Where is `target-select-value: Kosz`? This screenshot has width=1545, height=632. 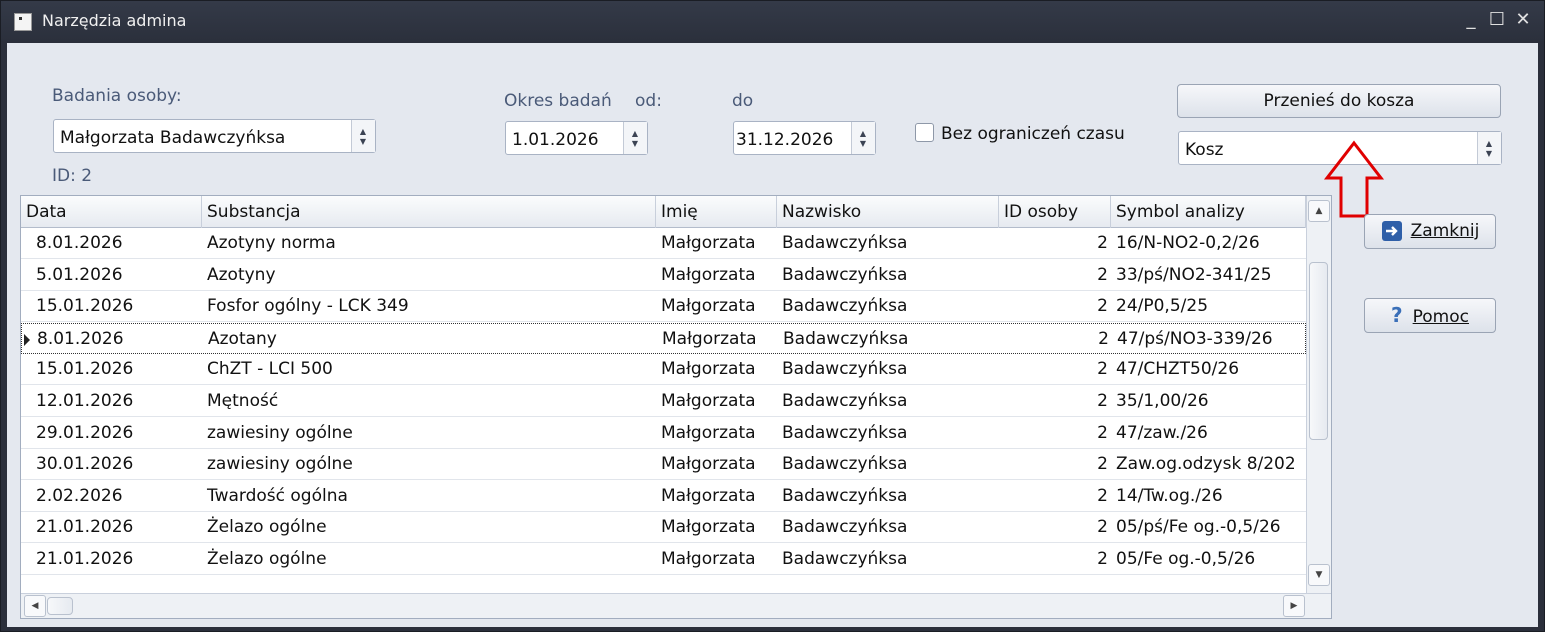 target-select-value: Kosz is located at coordinates (1204, 150).